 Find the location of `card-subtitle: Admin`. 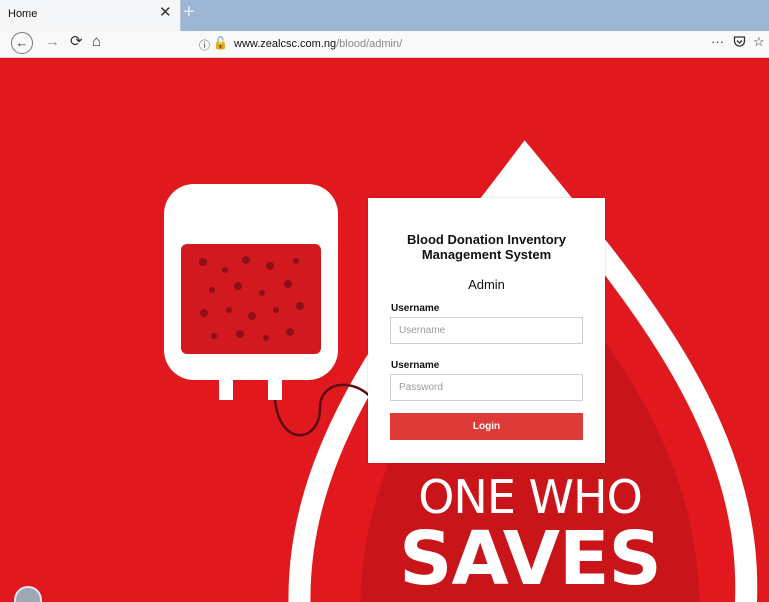

card-subtitle: Admin is located at coordinates (486, 284).